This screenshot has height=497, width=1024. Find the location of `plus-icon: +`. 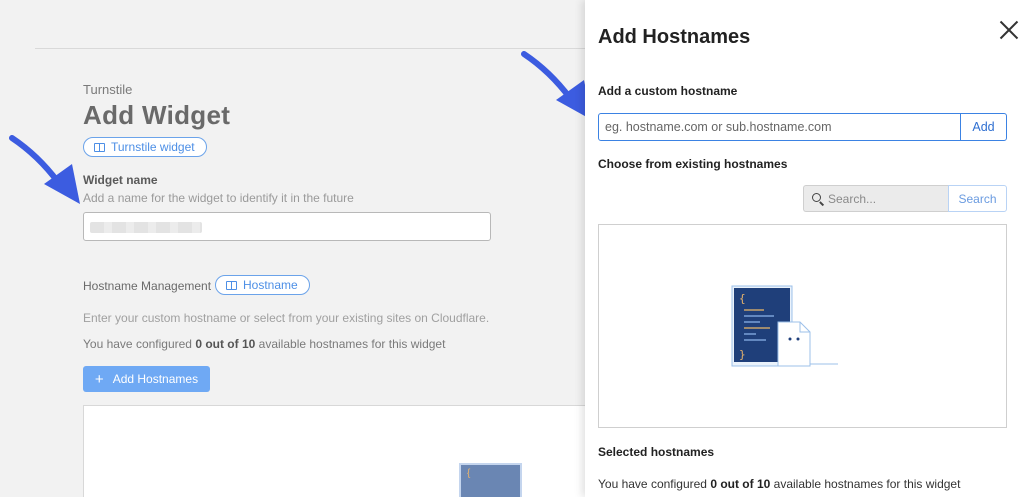

plus-icon: + is located at coordinates (99, 379).